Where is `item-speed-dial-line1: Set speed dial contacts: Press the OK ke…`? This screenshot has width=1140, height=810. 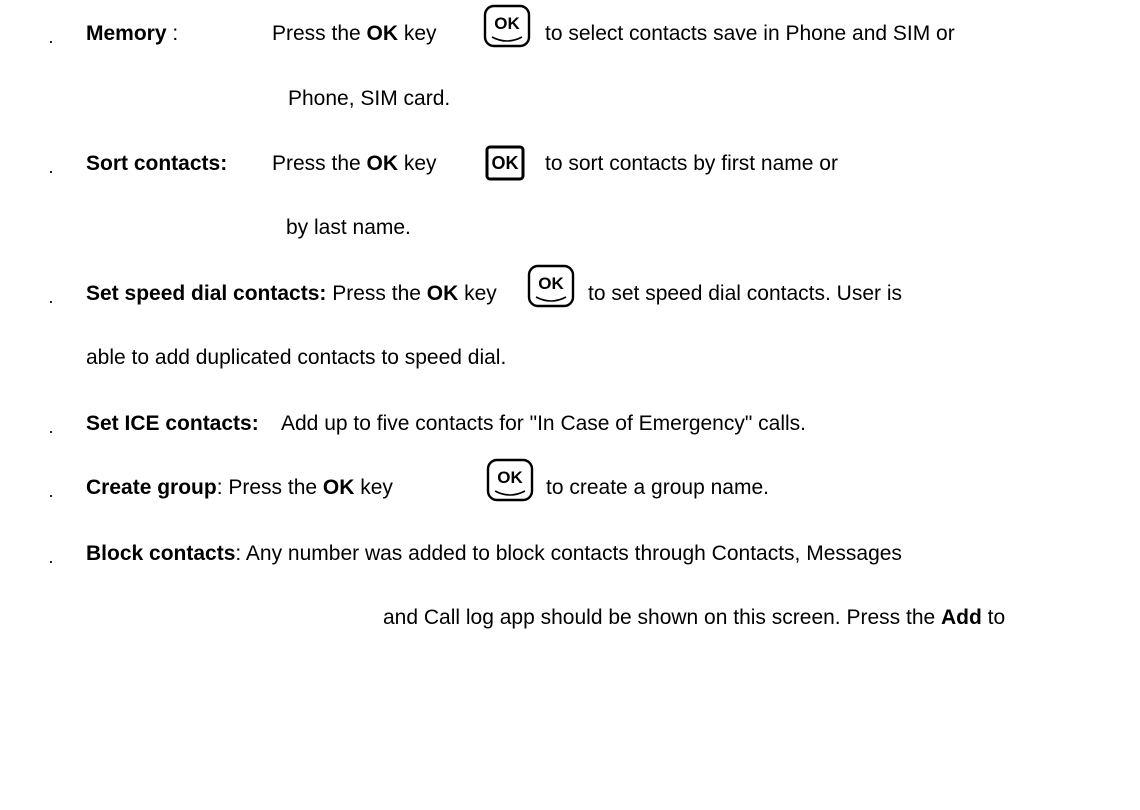
item-speed-dial-line1: Set speed dial contacts: Press the OK ke… is located at coordinates (291, 293).